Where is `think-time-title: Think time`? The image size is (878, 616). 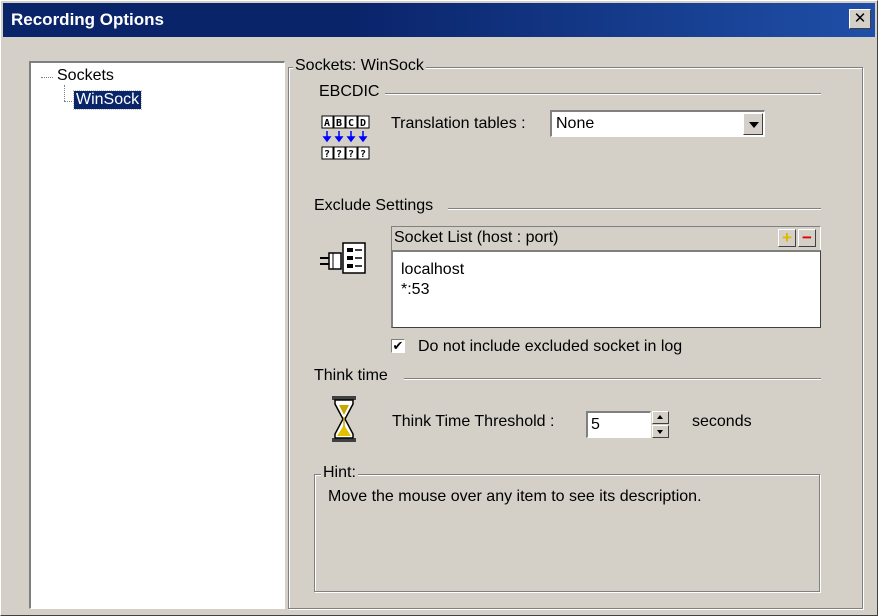 think-time-title: Think time is located at coordinates (354, 376).